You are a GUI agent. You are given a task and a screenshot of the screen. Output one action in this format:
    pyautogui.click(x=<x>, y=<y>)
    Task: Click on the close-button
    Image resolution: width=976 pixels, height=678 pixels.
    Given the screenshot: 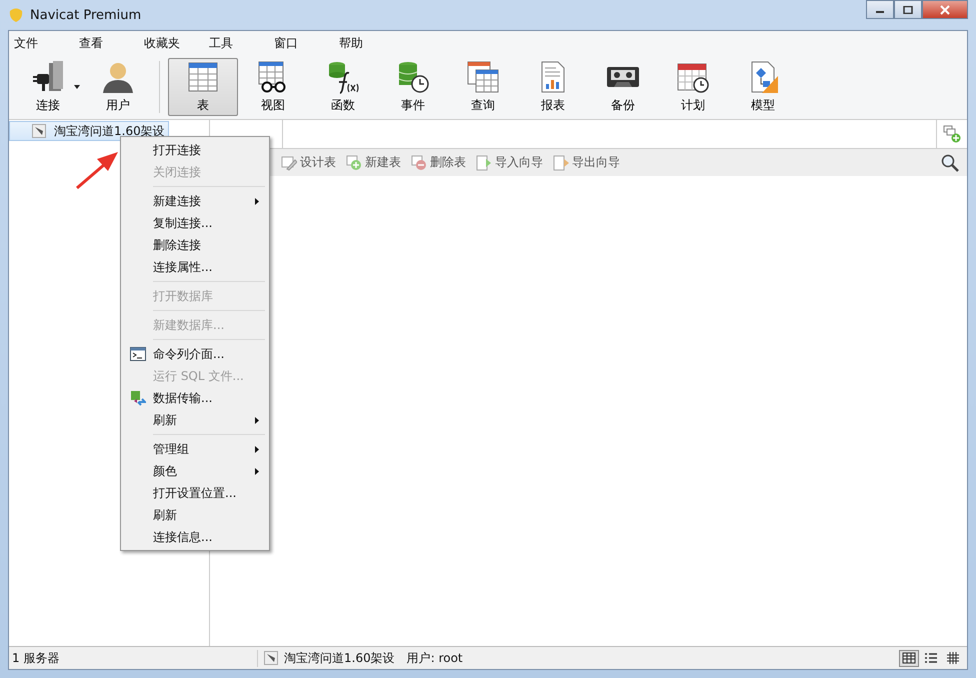 What is the action you would take?
    pyautogui.click(x=945, y=9)
    